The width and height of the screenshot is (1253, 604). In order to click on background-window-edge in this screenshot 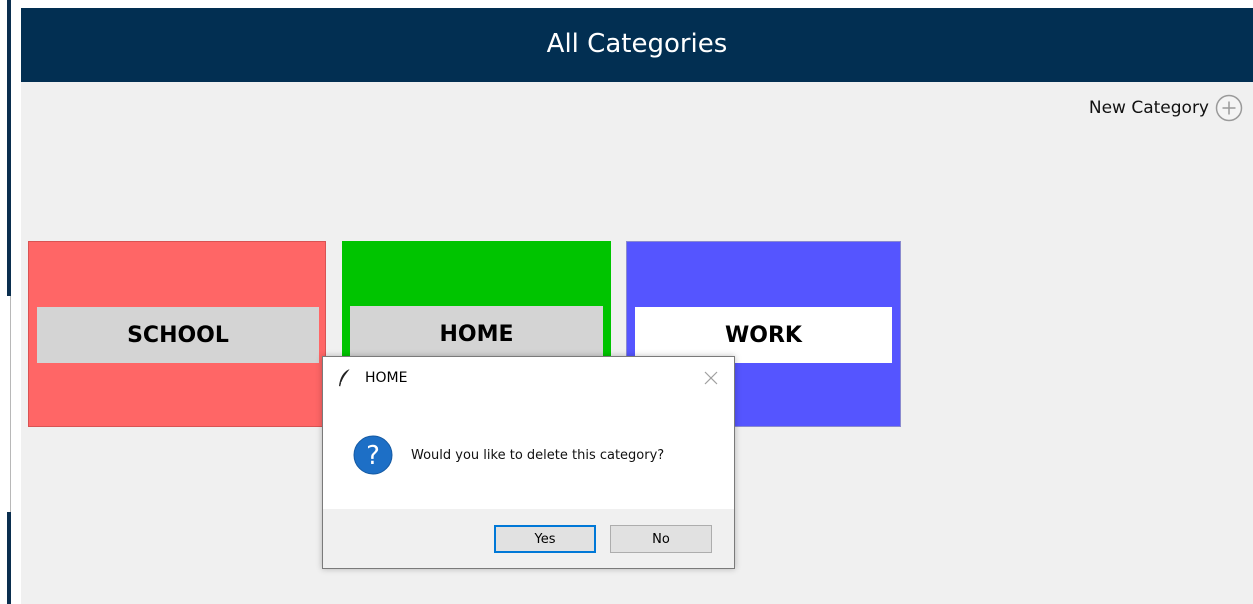, I will do `click(9, 148)`.